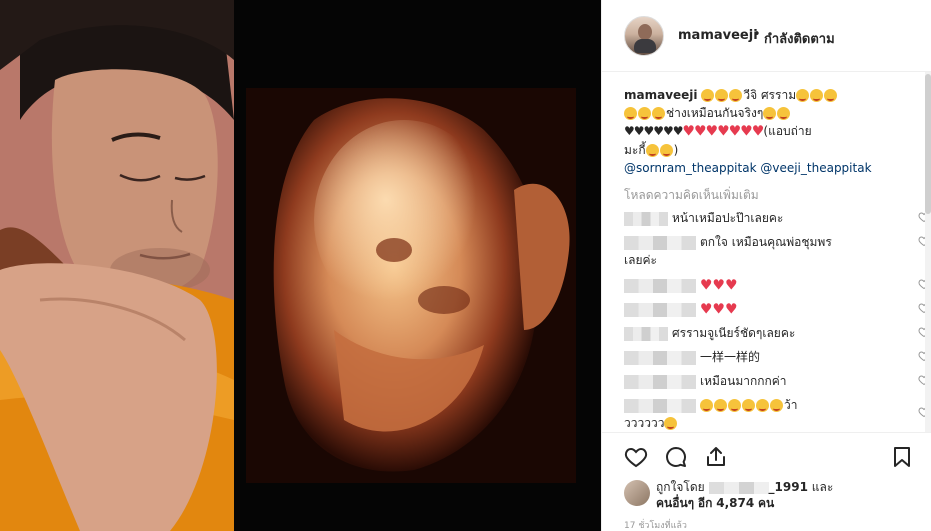 This screenshot has width=931, height=531. What do you see at coordinates (799, 38) in the screenshot?
I see `following-button: กำลังติดตาม` at bounding box center [799, 38].